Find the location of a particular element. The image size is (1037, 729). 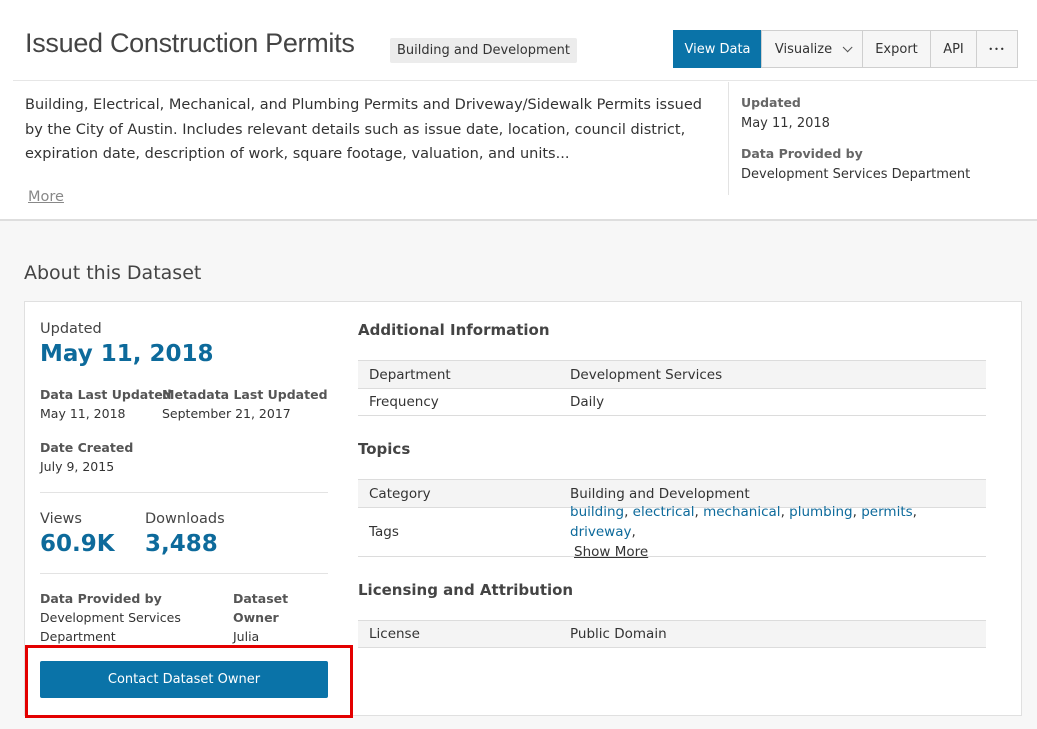

table-row: Department Development Services is located at coordinates (672, 374).